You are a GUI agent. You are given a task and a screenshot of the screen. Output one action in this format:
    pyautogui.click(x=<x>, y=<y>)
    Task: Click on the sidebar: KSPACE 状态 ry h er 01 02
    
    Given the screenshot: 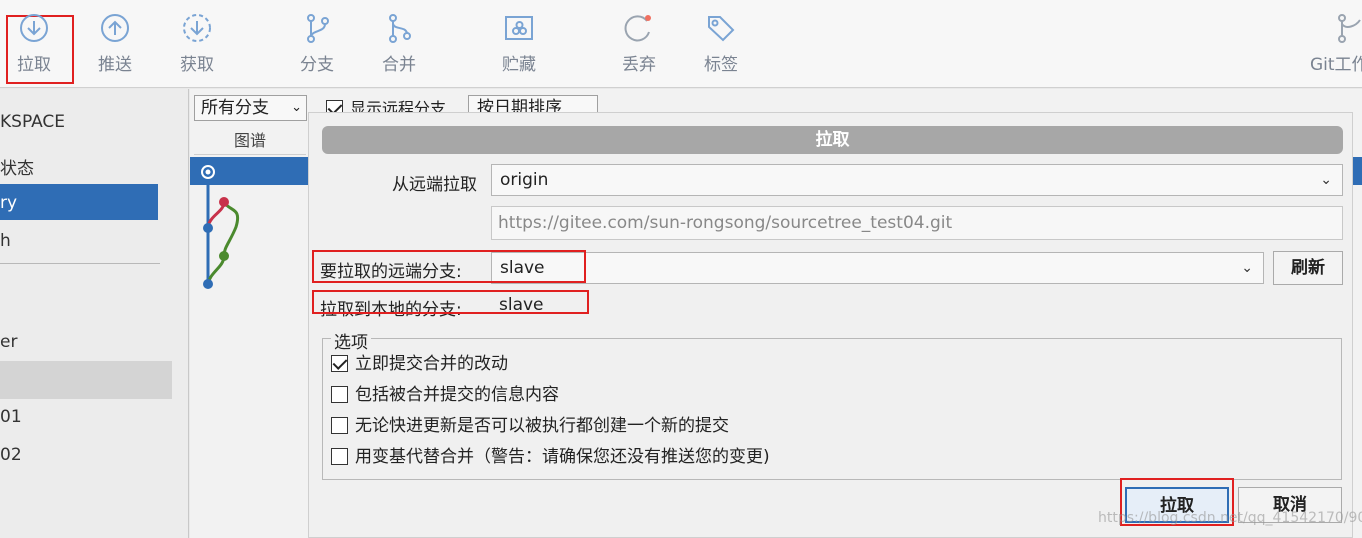 What is the action you would take?
    pyautogui.click(x=94, y=313)
    